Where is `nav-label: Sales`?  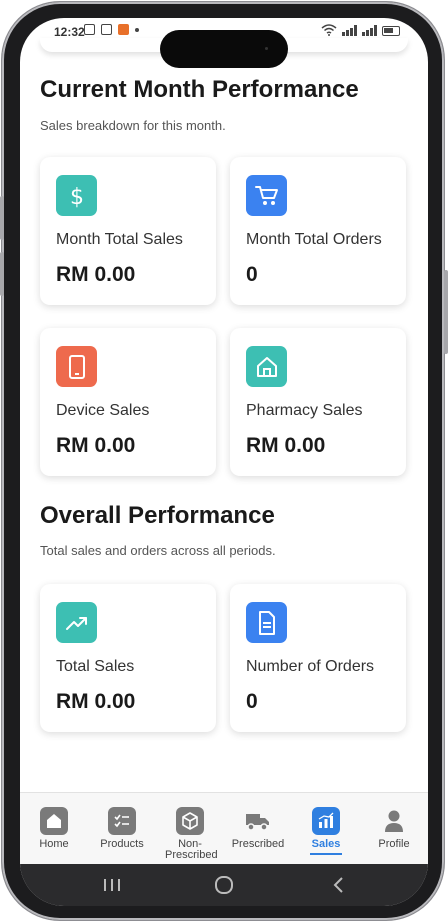
nav-label: Sales is located at coordinates (326, 844).